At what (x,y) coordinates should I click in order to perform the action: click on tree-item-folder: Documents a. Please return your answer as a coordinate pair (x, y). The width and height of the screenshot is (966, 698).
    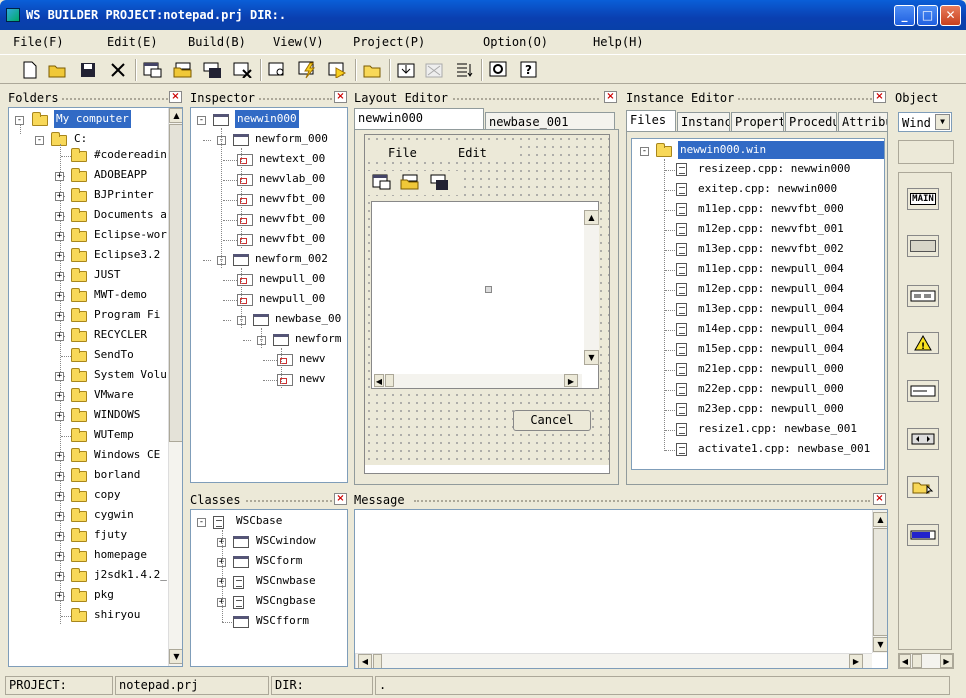
    Looking at the image, I should click on (130, 215).